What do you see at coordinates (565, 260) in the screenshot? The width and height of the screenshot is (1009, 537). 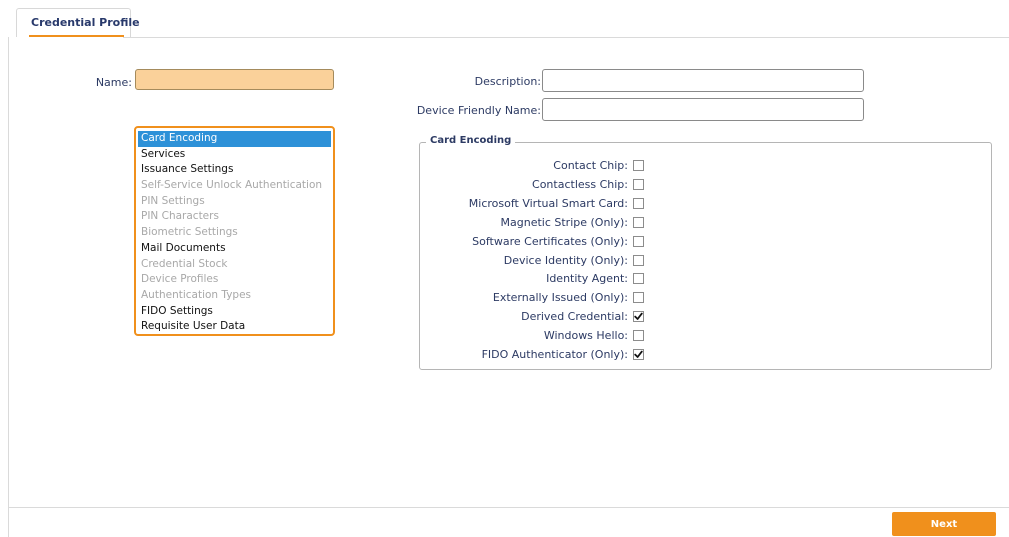 I see `option-label: Device Identity (Only):` at bounding box center [565, 260].